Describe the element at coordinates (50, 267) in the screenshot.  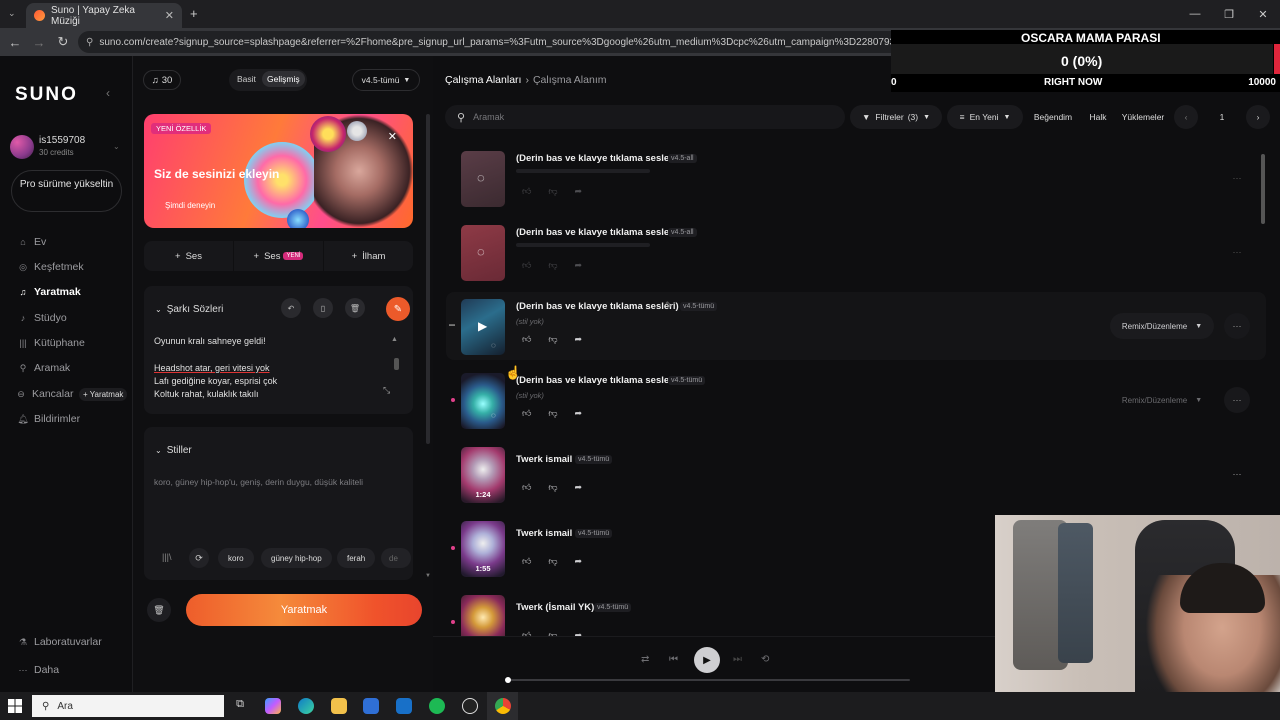
I see `sidebar-item-explore: ◎ Keşfetmek` at that location.